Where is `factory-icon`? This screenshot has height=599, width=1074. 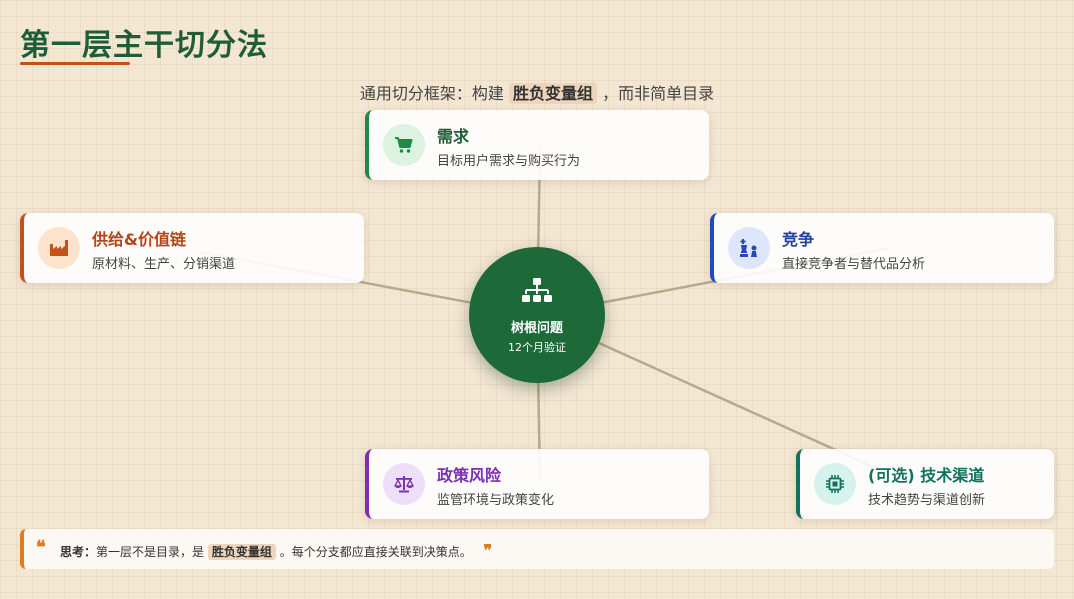 factory-icon is located at coordinates (59, 248).